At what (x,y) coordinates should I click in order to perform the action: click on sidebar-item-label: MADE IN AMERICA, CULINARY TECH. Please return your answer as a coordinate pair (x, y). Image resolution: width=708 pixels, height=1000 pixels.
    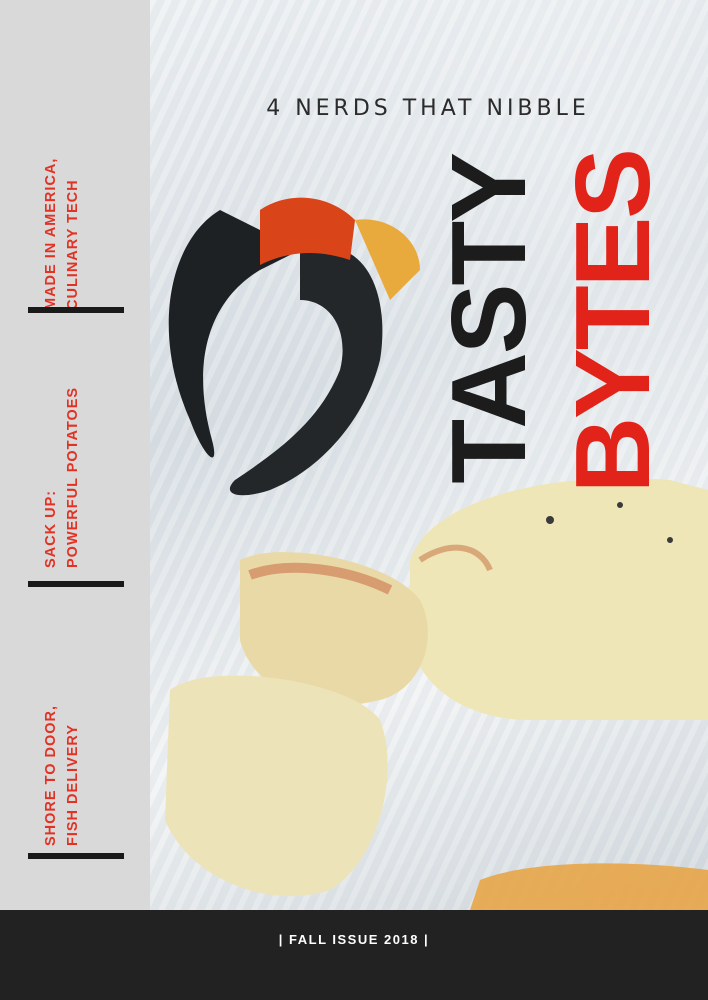
    Looking at the image, I should click on (62, 233).